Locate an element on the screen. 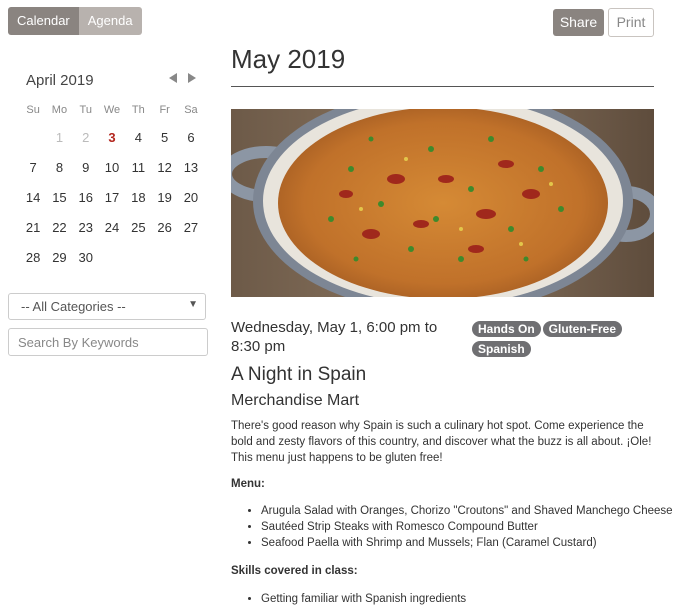  calendar-day: 27 is located at coordinates (191, 227).